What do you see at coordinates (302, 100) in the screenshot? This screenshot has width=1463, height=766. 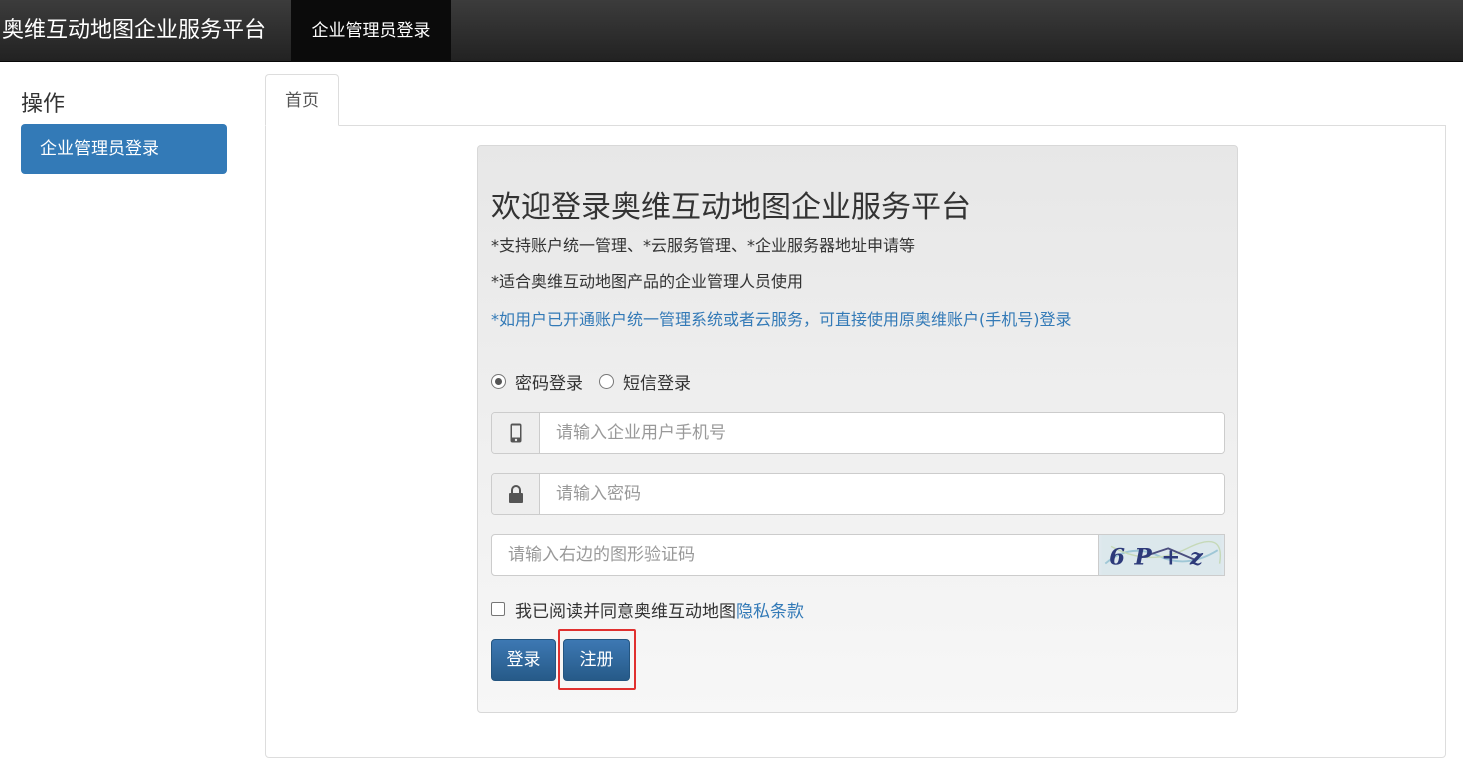 I see `tab-home: 首页` at bounding box center [302, 100].